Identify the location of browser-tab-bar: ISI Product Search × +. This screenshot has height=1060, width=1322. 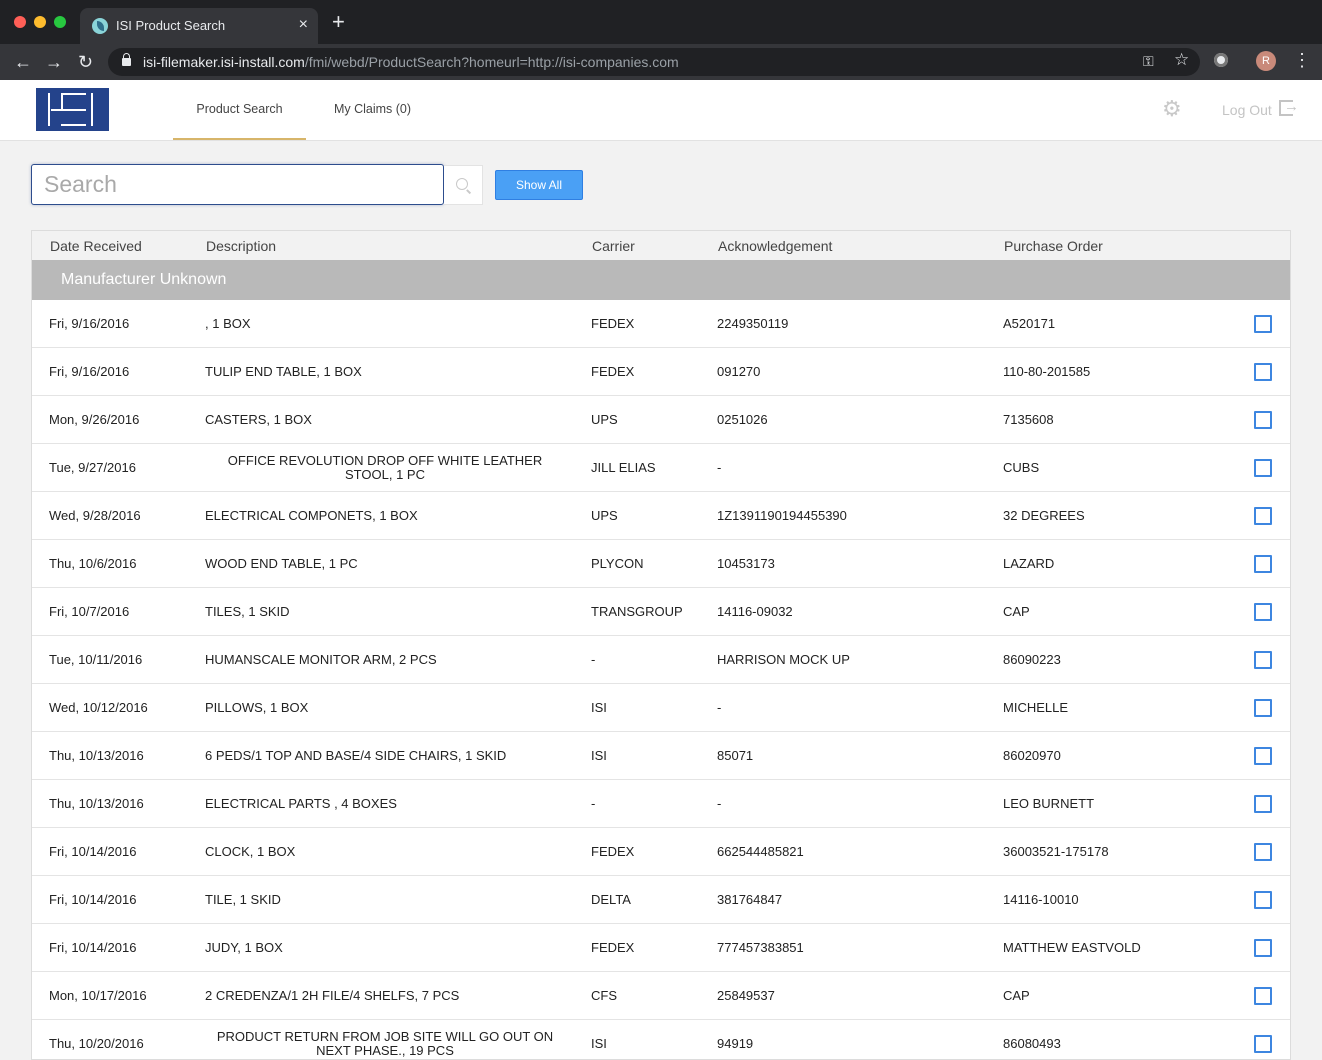
(661, 22).